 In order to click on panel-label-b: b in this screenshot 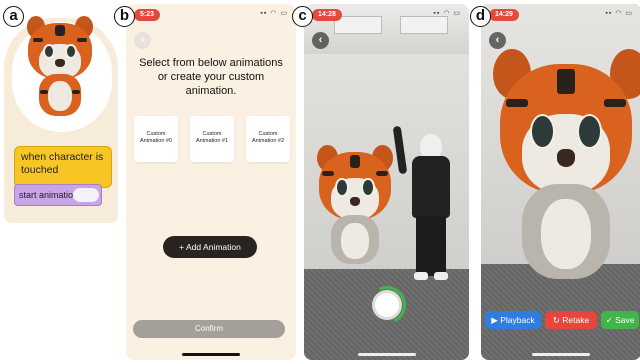, I will do `click(124, 16)`.